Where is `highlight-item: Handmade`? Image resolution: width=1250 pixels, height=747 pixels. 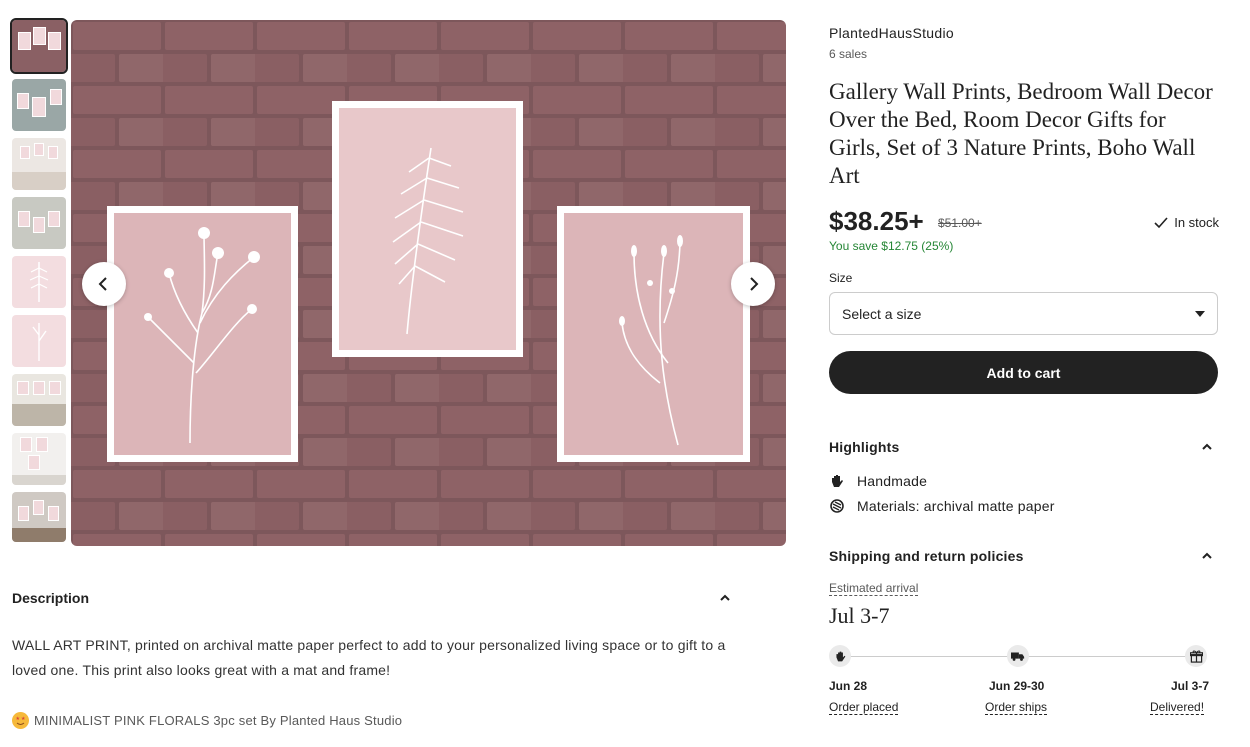 highlight-item: Handmade is located at coordinates (878, 481).